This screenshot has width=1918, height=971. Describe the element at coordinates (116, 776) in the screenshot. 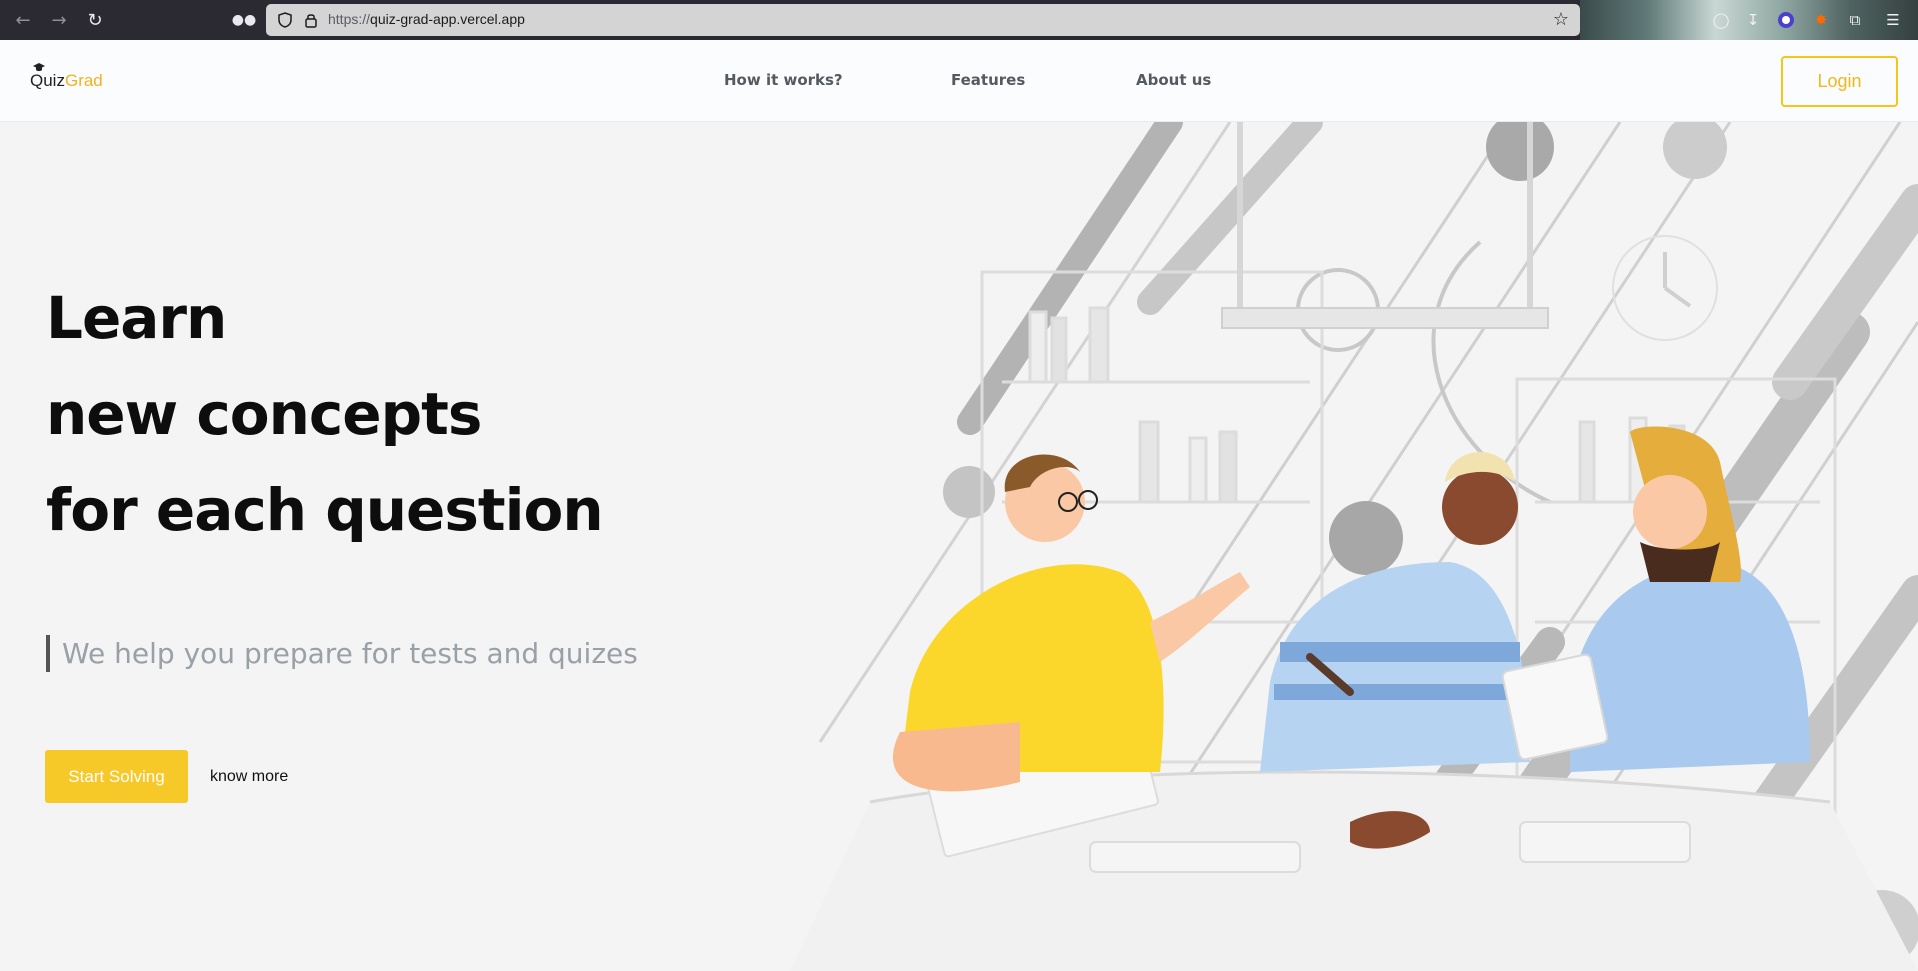

I see `start-solving-button: Start Solving` at that location.